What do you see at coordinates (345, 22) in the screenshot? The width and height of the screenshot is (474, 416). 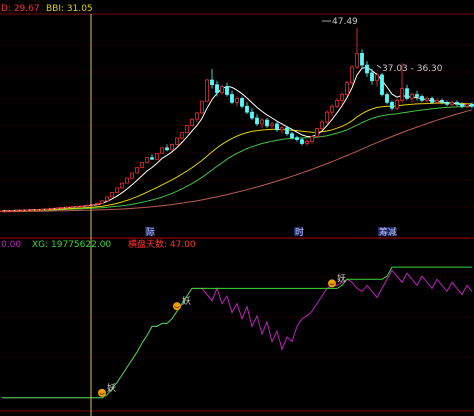 I see `peak-price-label: 47.49` at bounding box center [345, 22].